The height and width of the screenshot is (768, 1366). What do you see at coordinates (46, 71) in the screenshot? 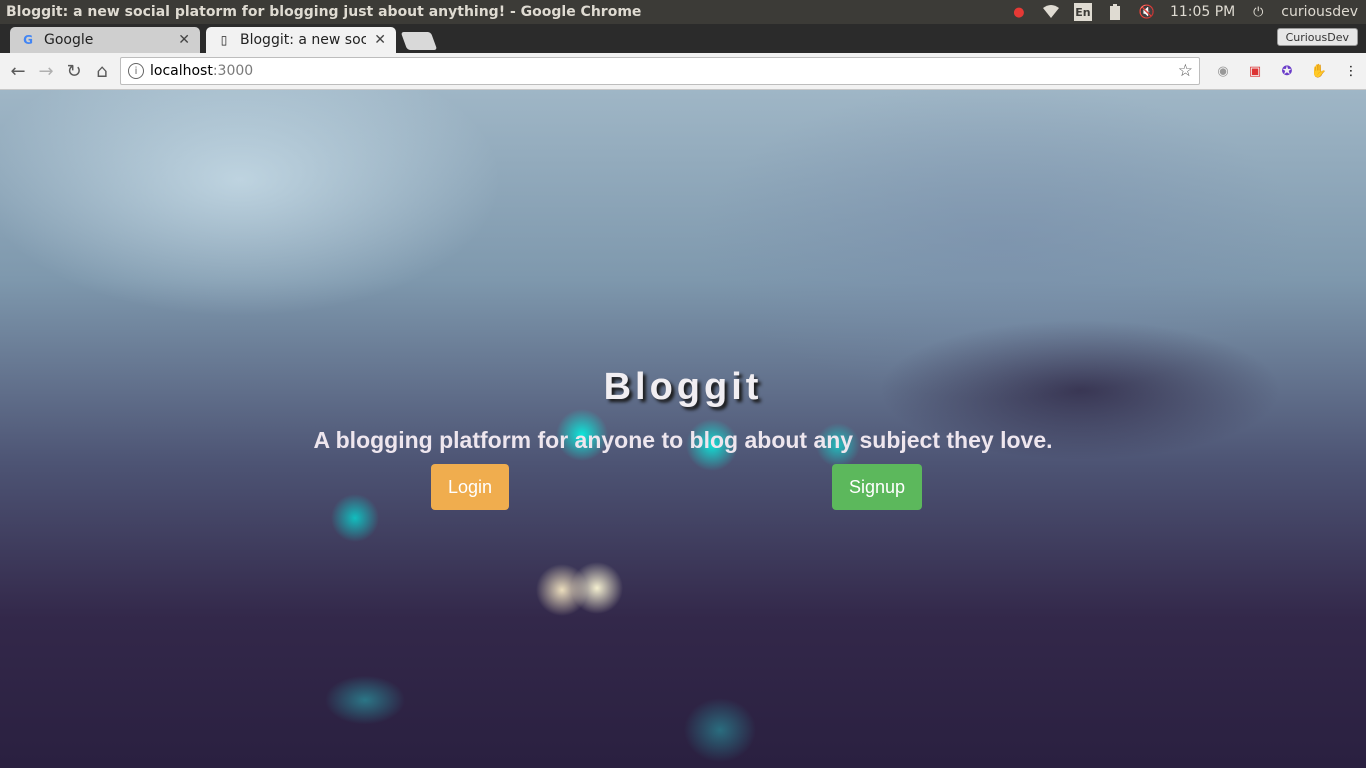
I see `forward-icon: →` at bounding box center [46, 71].